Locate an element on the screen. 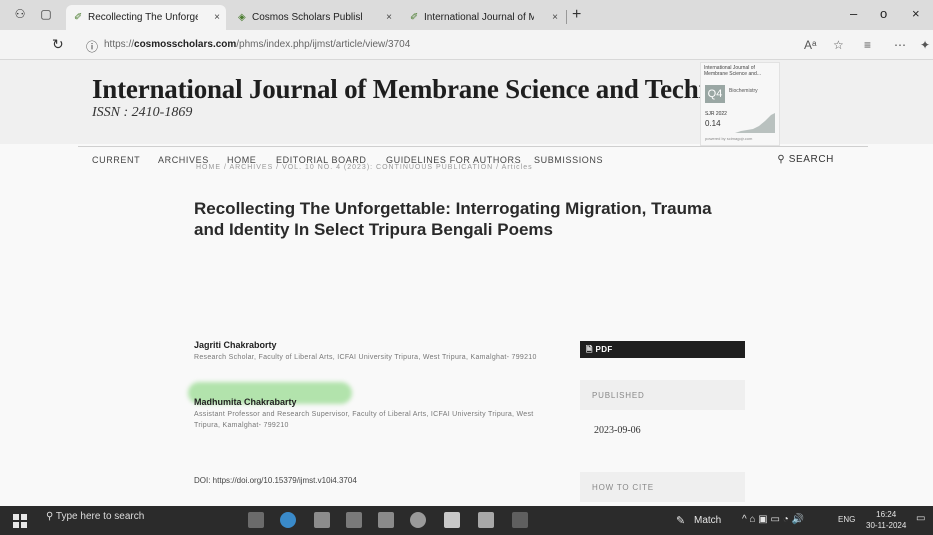 The width and height of the screenshot is (933, 535). tab-ijmst: ✐International Journal of Membra × is located at coordinates (483, 17).